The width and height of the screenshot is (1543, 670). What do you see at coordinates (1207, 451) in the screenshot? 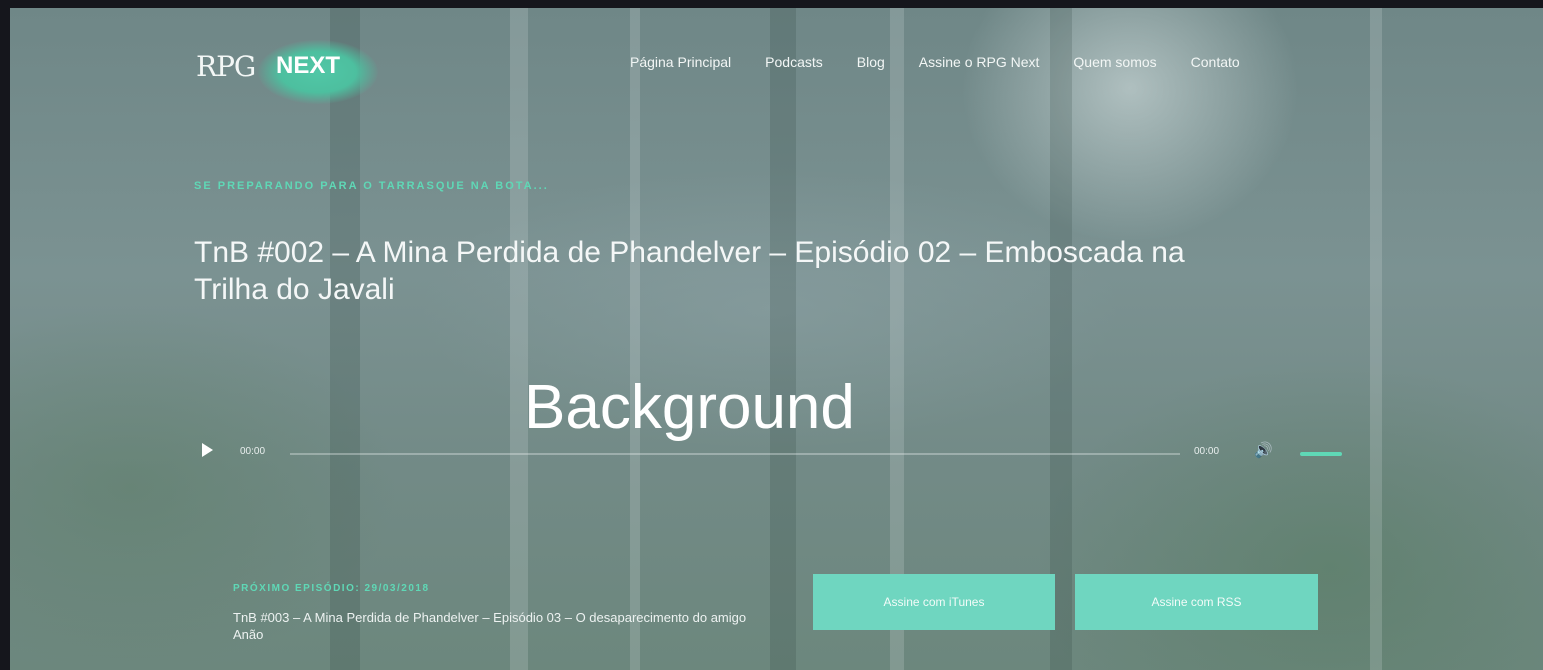
I see `duration-time: 00:00` at bounding box center [1207, 451].